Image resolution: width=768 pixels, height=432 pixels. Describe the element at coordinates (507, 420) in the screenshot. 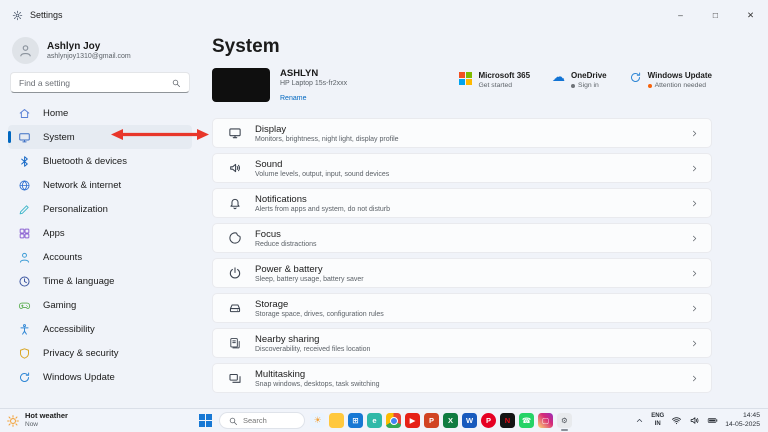

I see `netflix-icon: N` at that location.